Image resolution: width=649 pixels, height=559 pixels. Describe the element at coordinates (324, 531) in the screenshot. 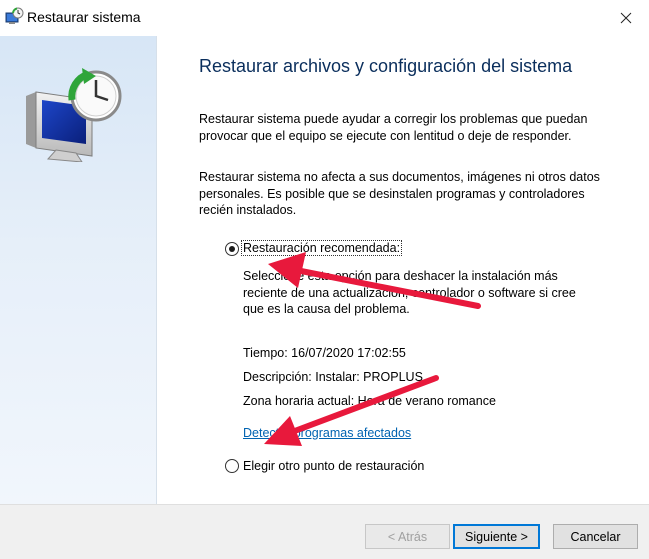

I see `button-bar: < Atrás Siguiente > Cancelar` at that location.